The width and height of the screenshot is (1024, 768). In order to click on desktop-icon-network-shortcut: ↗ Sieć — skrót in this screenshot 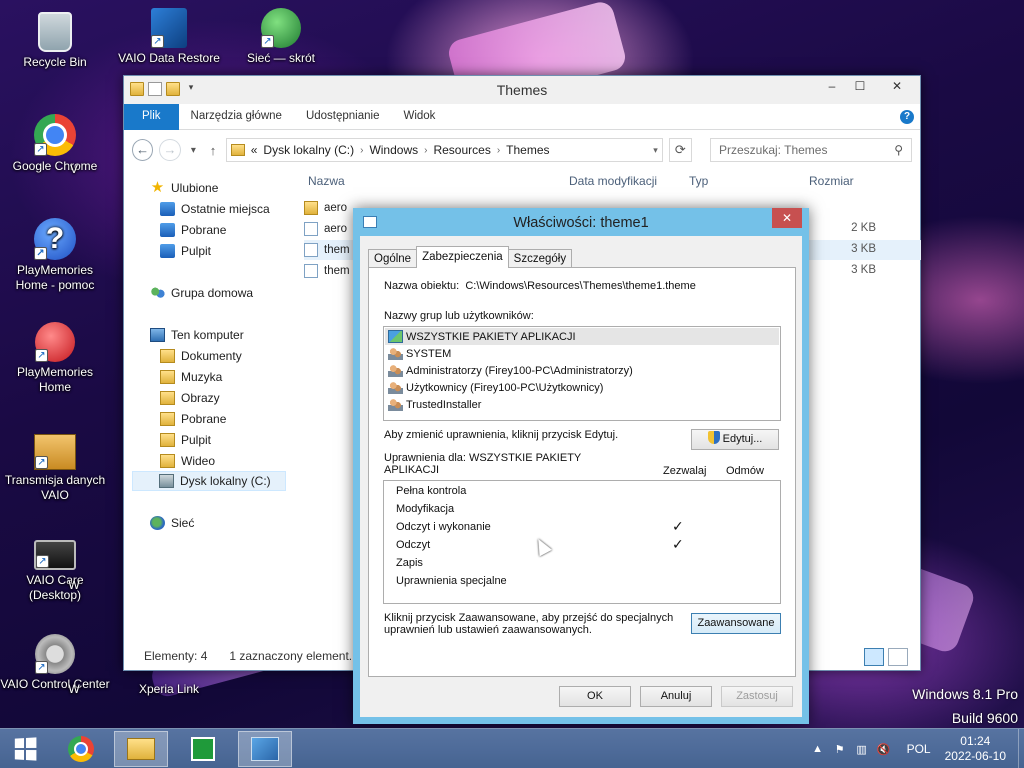, I will do `click(281, 37)`.